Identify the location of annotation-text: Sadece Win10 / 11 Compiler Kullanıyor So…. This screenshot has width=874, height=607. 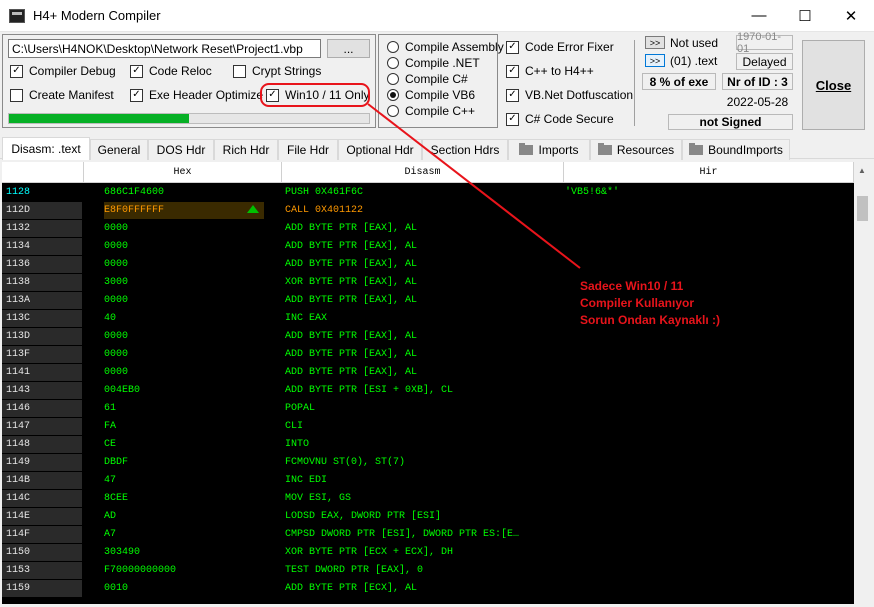
(675, 303).